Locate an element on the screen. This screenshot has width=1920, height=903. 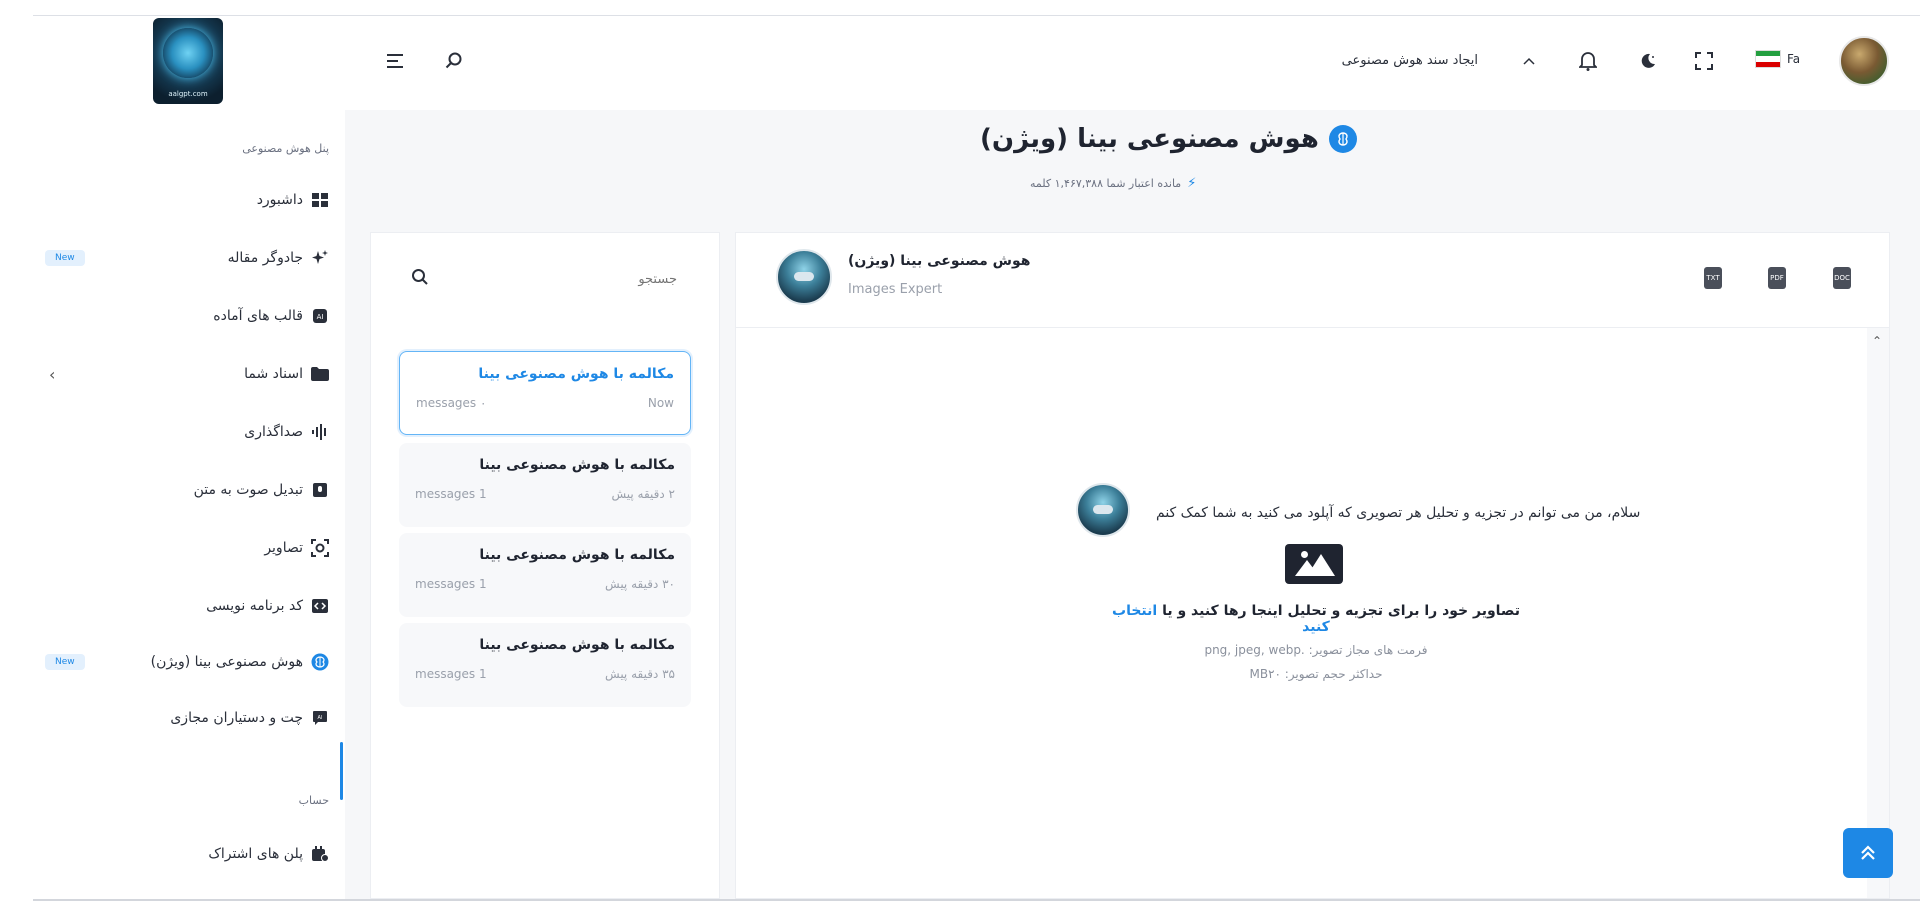
lightning-icon: ⚡ is located at coordinates (1192, 183).